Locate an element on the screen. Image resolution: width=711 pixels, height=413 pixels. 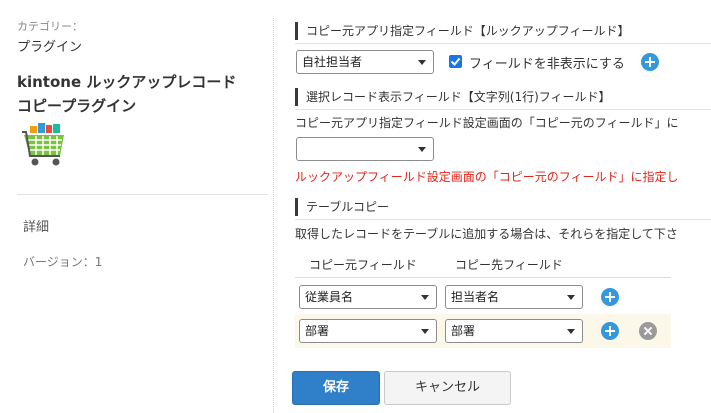
plugin-title-line1: kintone ルックアップレコード is located at coordinates (127, 82).